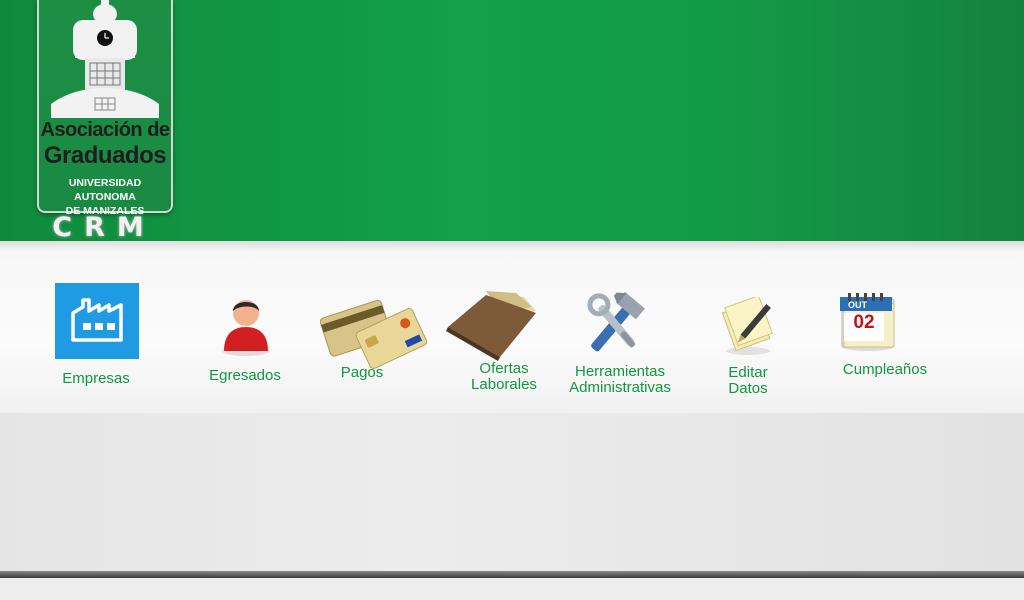  Describe the element at coordinates (620, 387) in the screenshot. I see `menu-item-label-line2: Administrativas` at that location.